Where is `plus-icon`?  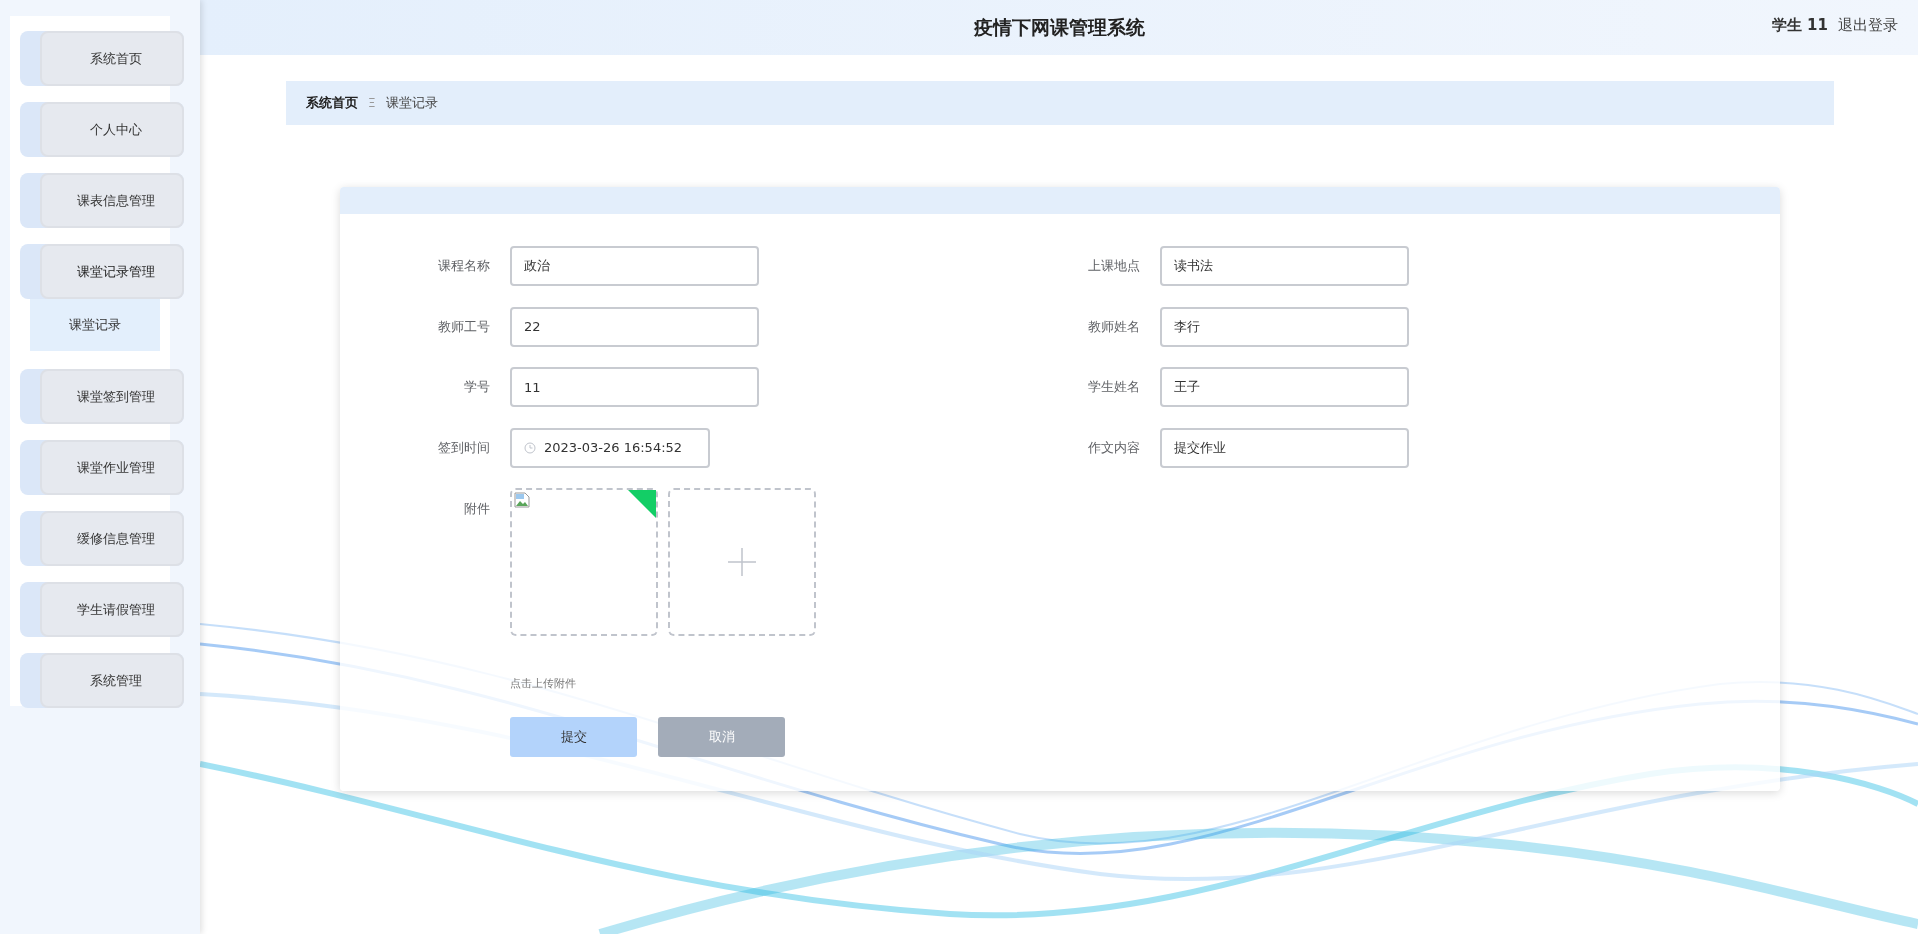 plus-icon is located at coordinates (742, 562).